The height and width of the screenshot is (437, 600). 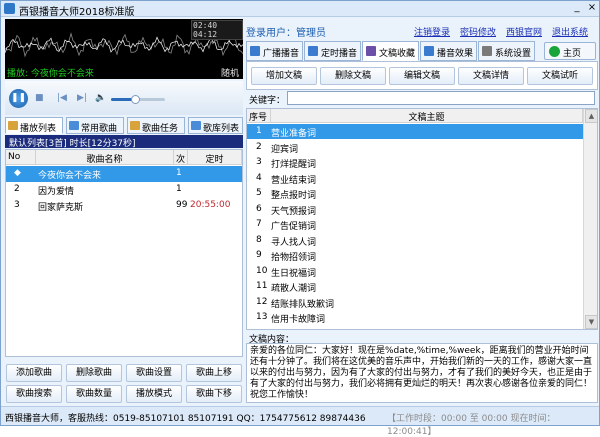 I want to click on row-topic: 寻人找人词, so click(x=294, y=242).